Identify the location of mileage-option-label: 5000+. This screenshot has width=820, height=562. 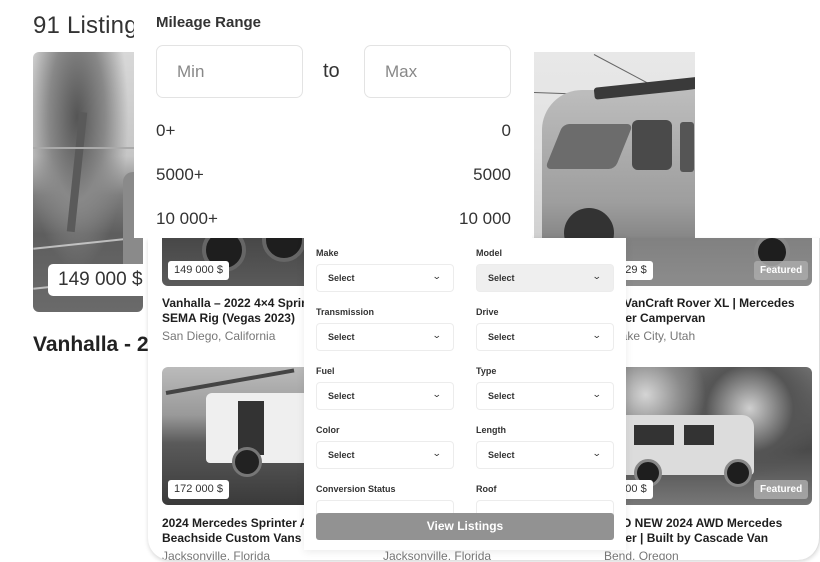
(180, 175).